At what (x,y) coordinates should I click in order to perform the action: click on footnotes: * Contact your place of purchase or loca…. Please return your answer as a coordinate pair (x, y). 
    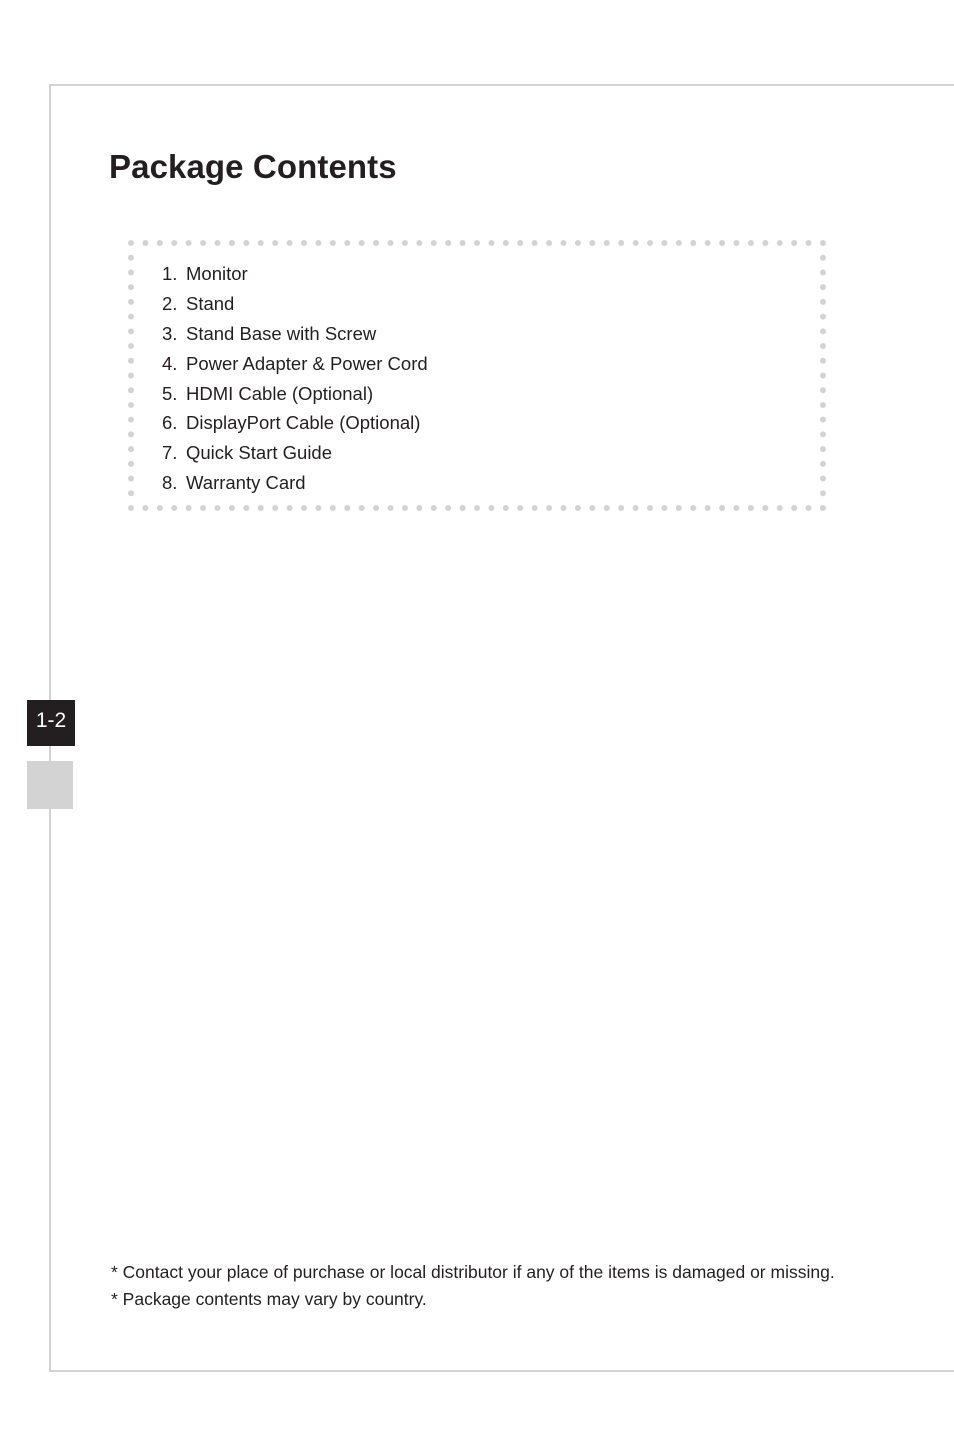
    Looking at the image, I should click on (489, 1288).